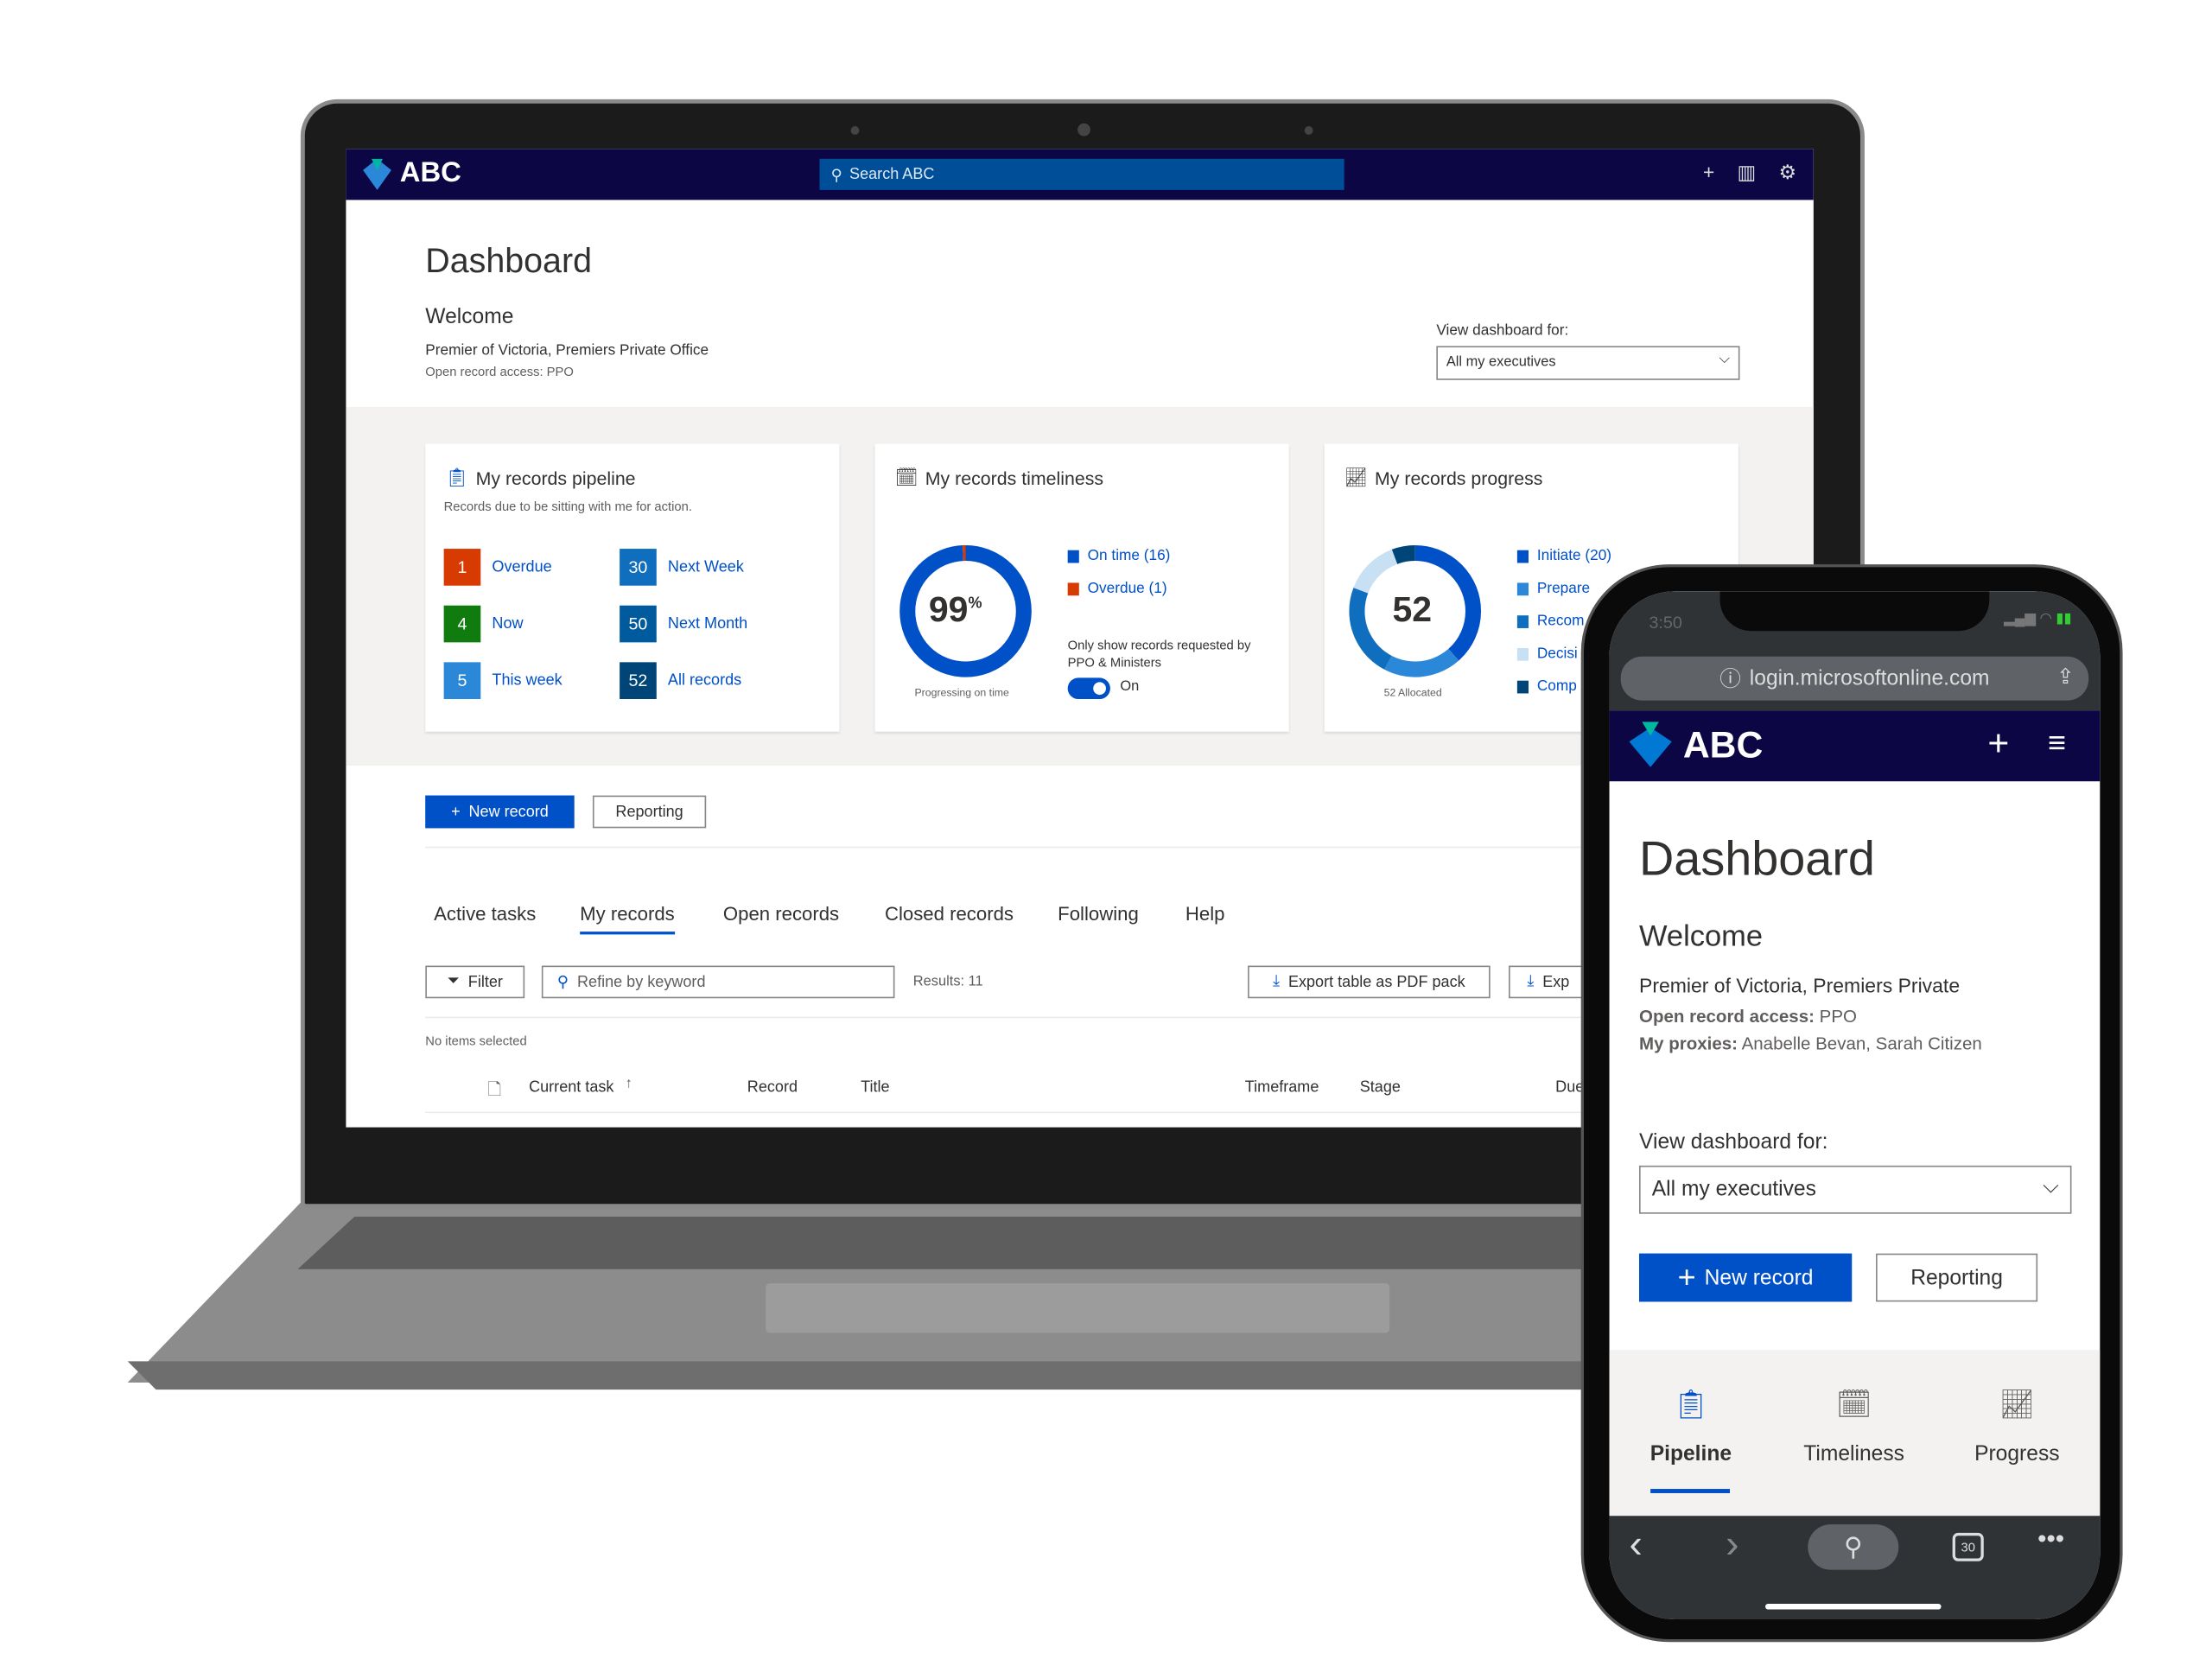 The height and width of the screenshot is (1666, 2212). I want to click on url-bar: ⓘ login.microsoftonline.com ⇪, so click(1854, 679).